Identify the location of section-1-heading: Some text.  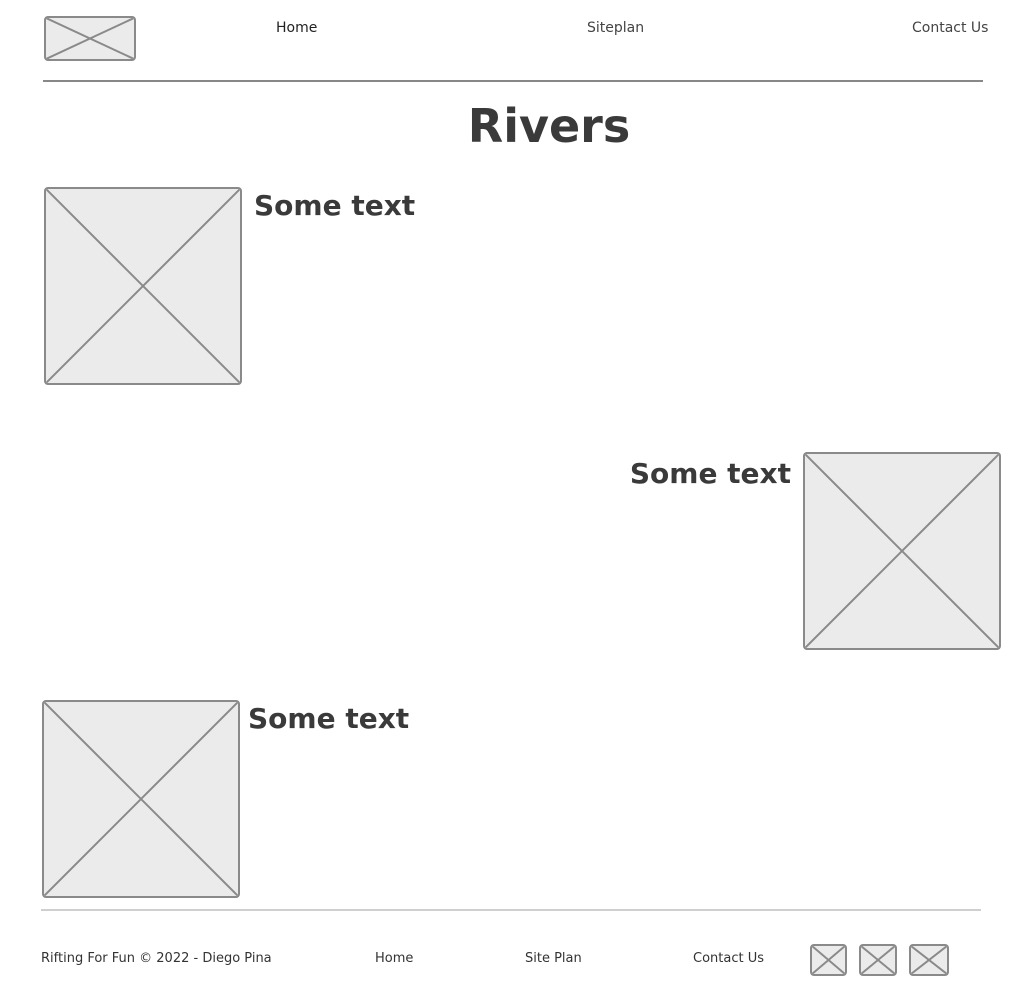
(335, 205).